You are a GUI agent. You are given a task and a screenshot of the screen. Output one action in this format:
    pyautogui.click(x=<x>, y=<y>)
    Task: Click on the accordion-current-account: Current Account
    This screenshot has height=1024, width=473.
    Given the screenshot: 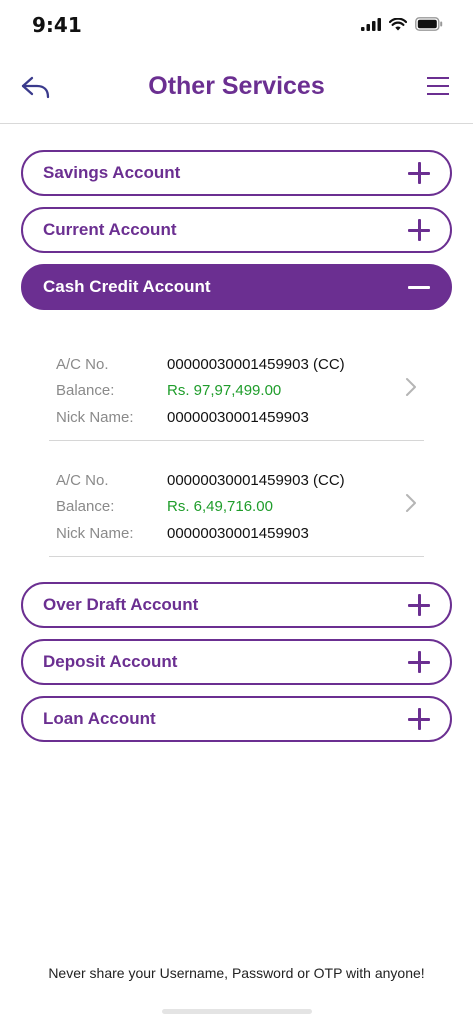 What is the action you would take?
    pyautogui.click(x=236, y=230)
    